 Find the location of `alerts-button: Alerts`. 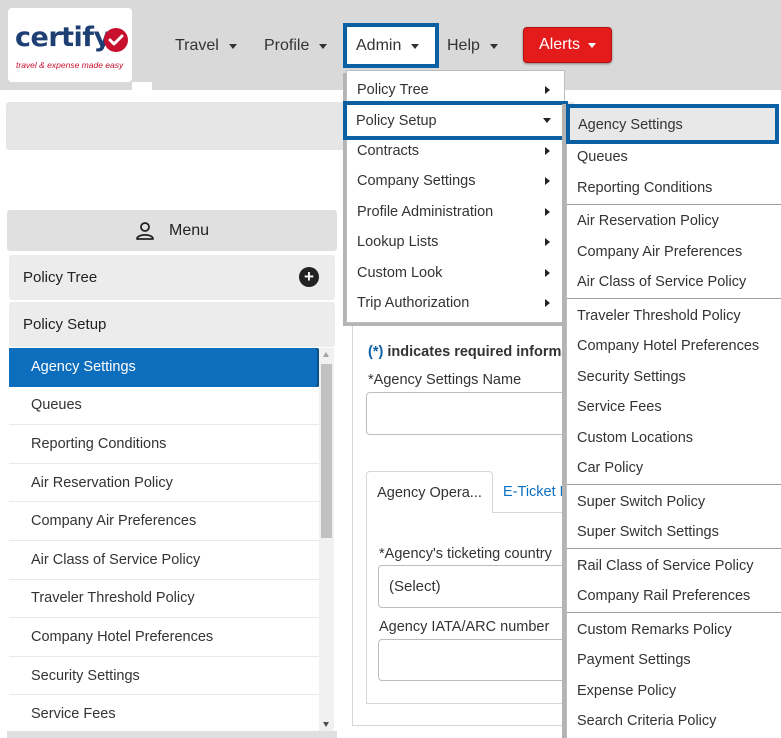

alerts-button: Alerts is located at coordinates (567, 45).